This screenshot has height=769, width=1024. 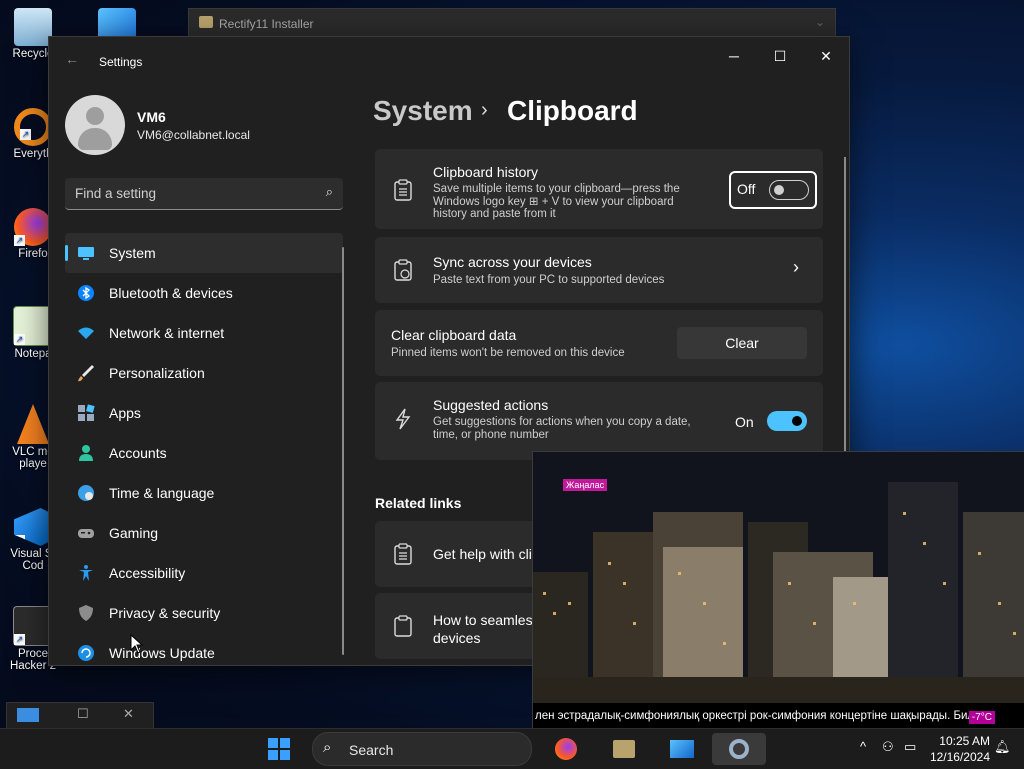 What do you see at coordinates (171, 293) in the screenshot?
I see `sidebar-item-label: Bluetooth & devices` at bounding box center [171, 293].